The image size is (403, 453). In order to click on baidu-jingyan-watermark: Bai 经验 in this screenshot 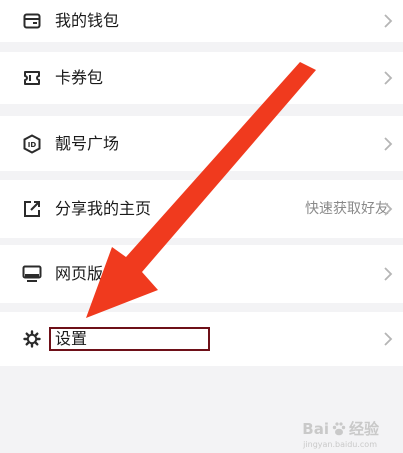, I will do `click(340, 428)`.